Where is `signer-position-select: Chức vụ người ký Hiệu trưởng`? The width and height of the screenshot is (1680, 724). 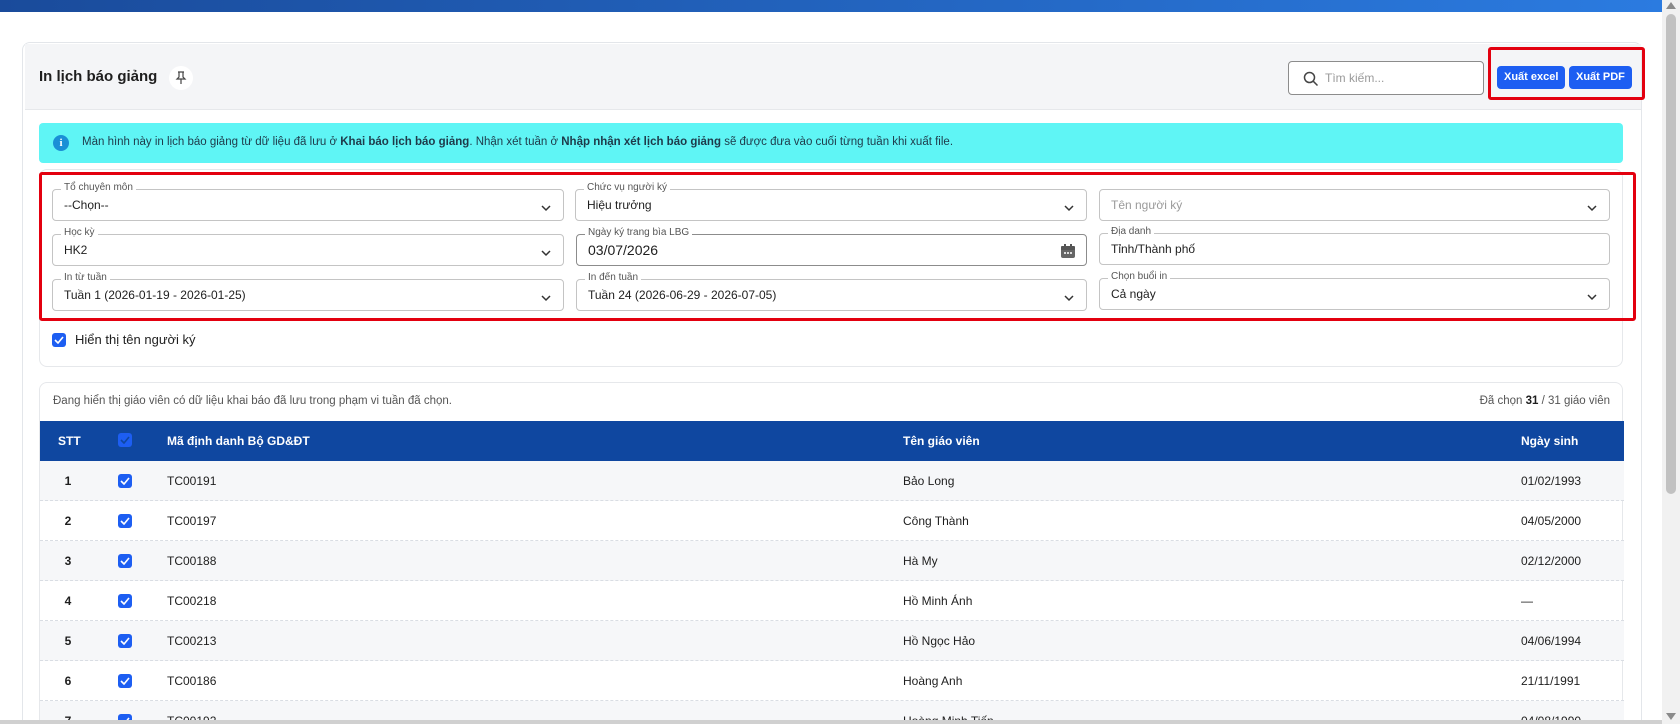 signer-position-select: Chức vụ người ký Hiệu trưởng is located at coordinates (831, 201).